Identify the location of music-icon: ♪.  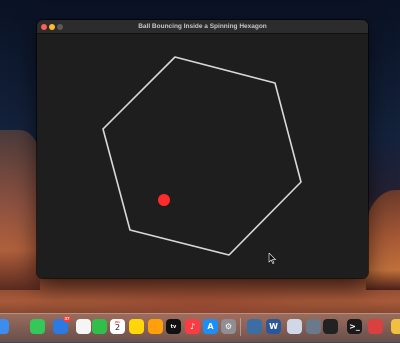
(192, 326).